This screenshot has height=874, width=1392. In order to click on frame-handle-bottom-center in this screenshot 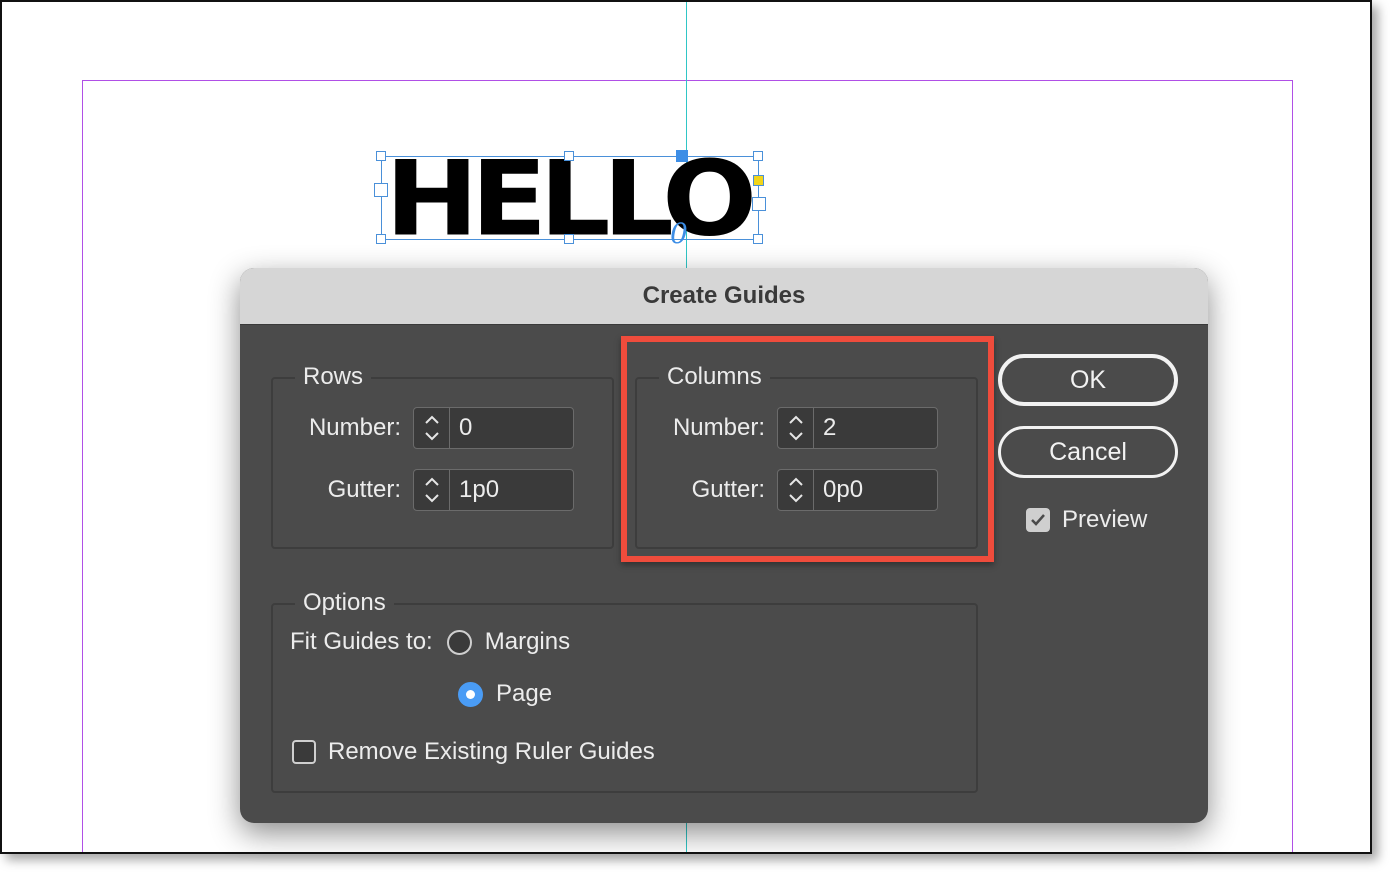, I will do `click(569, 239)`.